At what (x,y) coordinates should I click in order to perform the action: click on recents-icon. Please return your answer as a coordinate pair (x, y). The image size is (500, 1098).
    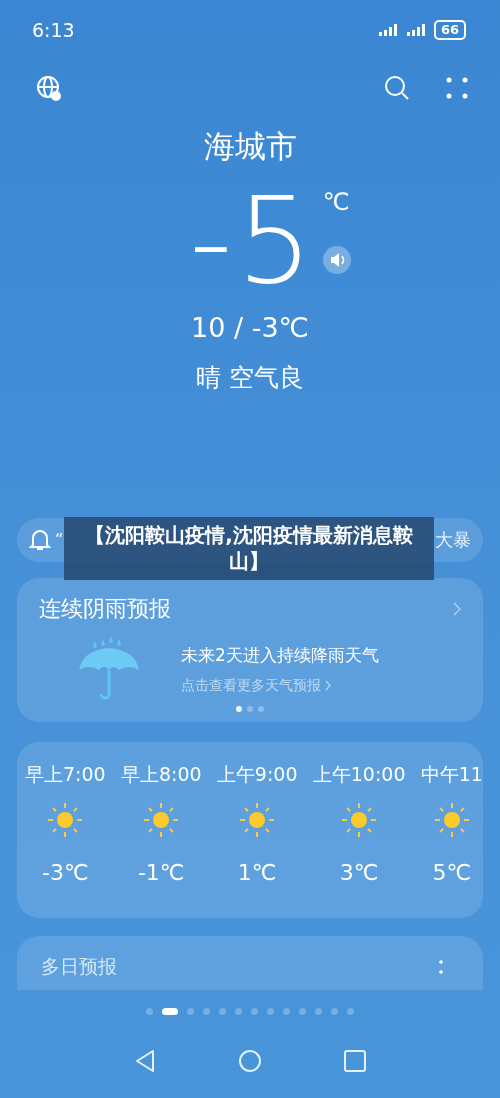
    Looking at the image, I should click on (355, 1061).